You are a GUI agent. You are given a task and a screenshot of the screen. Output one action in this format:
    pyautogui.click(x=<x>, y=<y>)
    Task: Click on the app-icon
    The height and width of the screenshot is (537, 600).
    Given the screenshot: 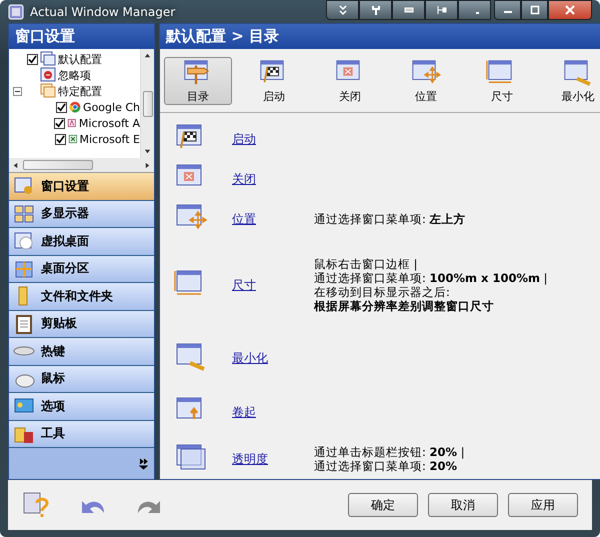 What is the action you would take?
    pyautogui.click(x=16, y=12)
    